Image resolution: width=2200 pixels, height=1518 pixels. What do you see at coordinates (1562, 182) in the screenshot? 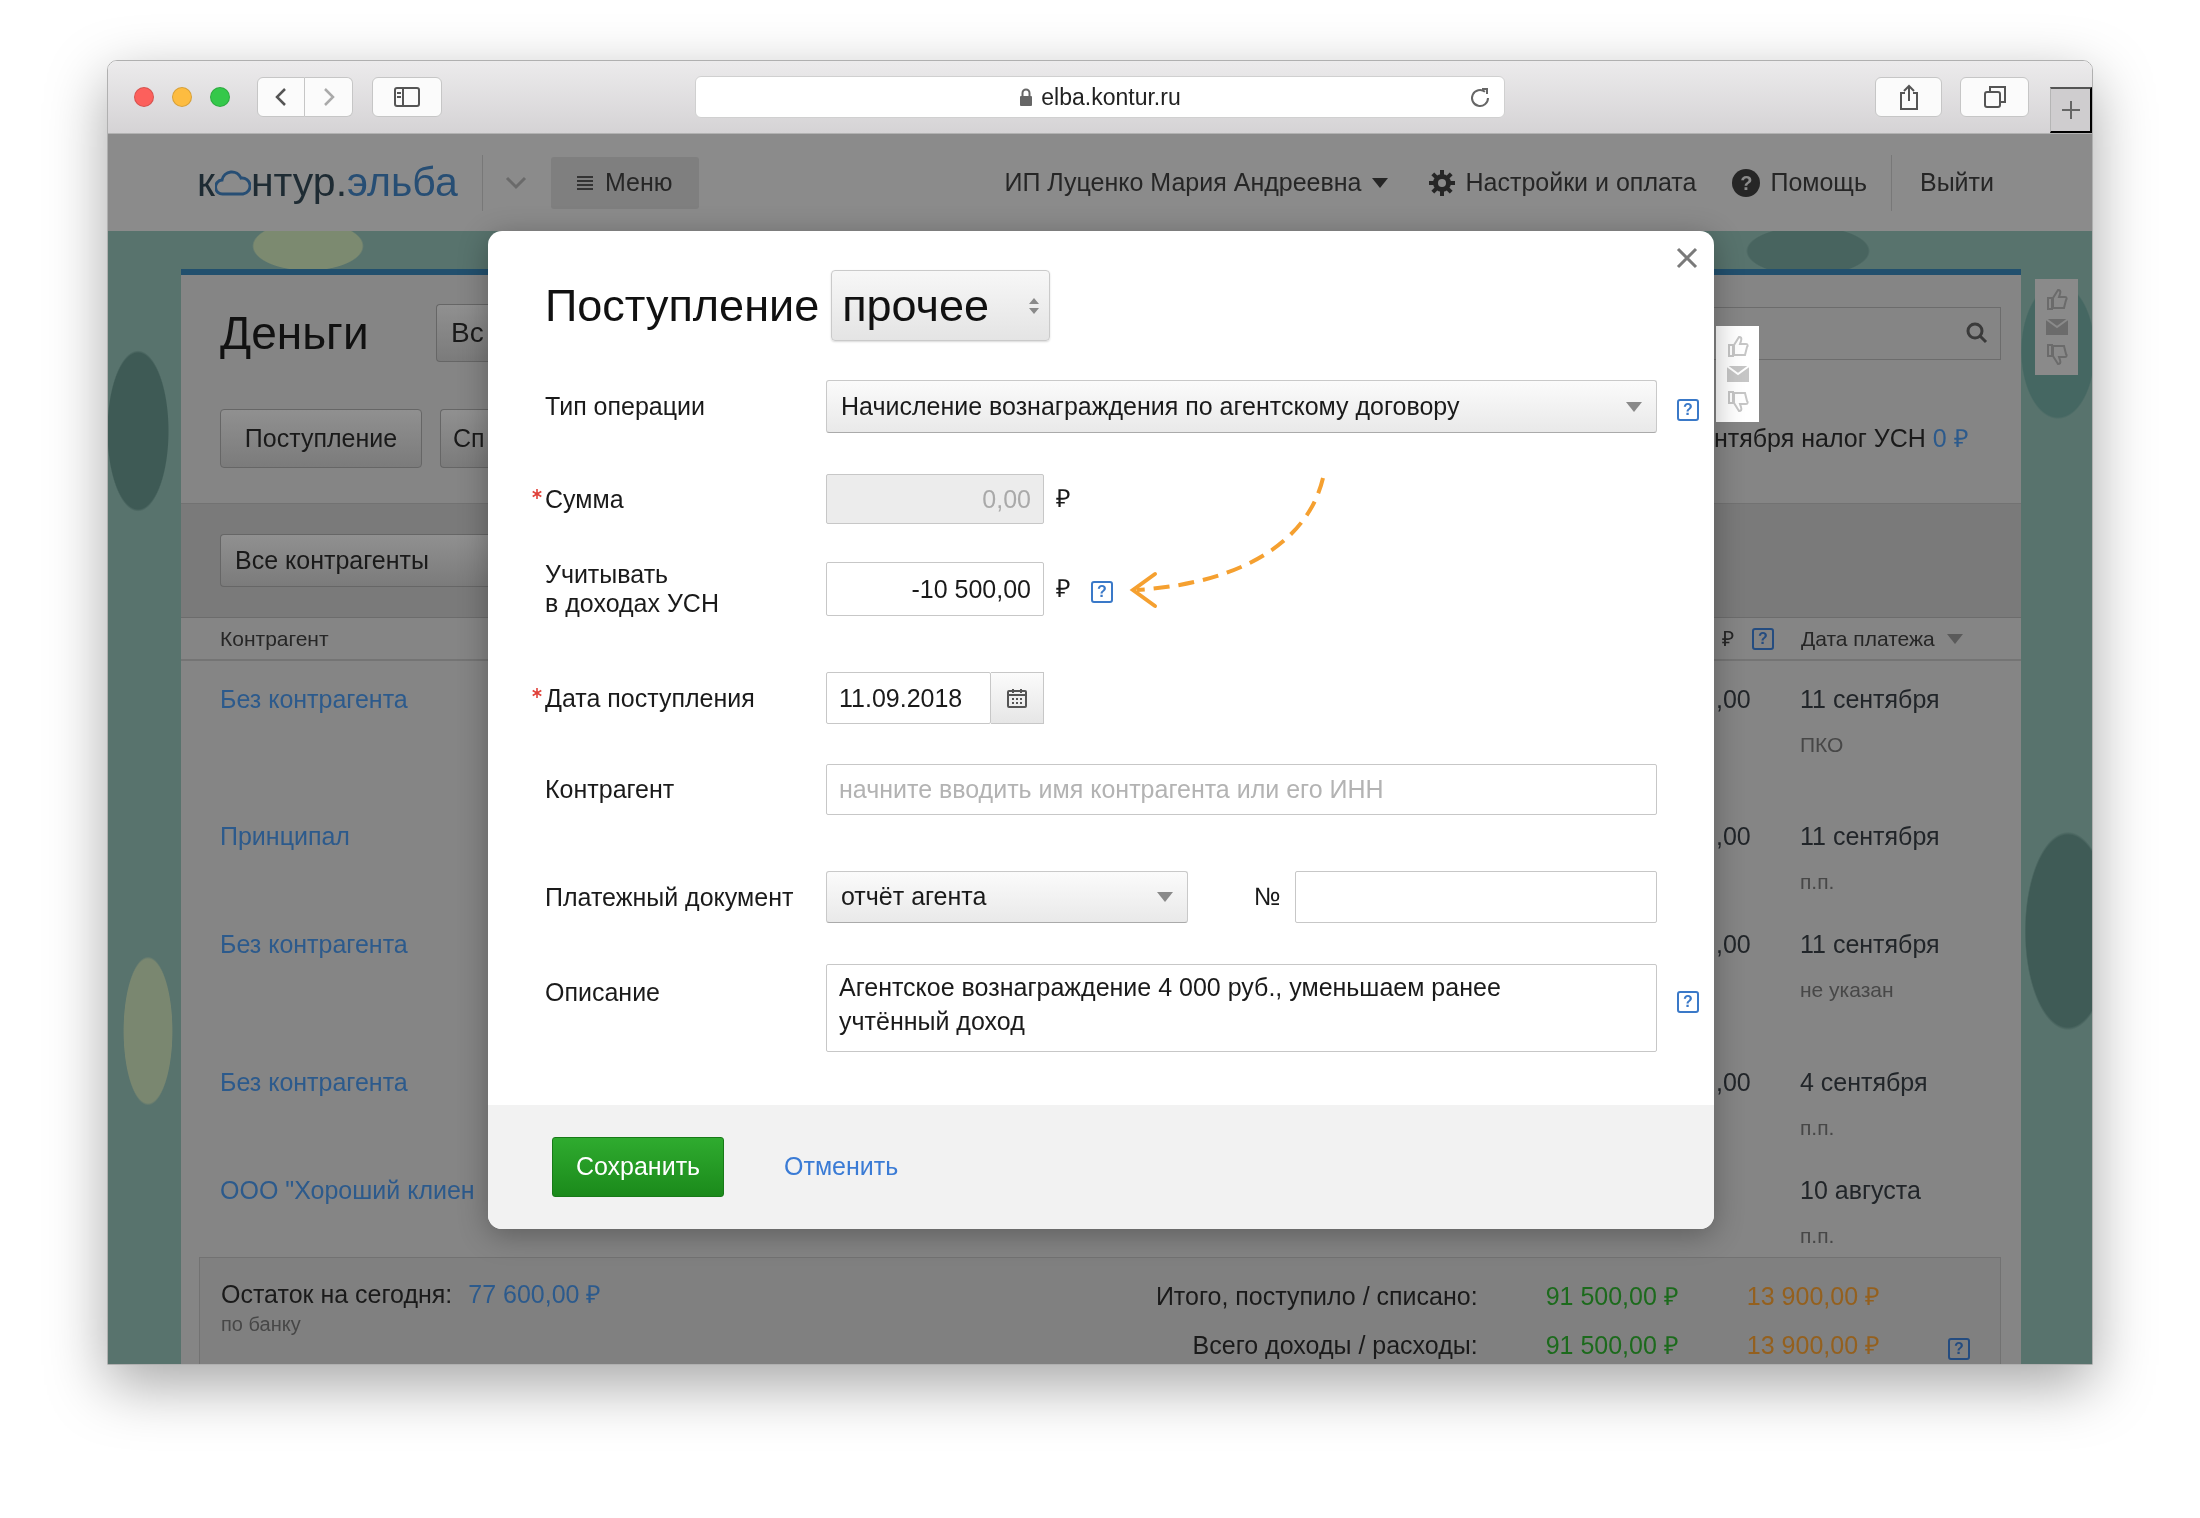
I see `settings-link: Настройки и оплата` at bounding box center [1562, 182].